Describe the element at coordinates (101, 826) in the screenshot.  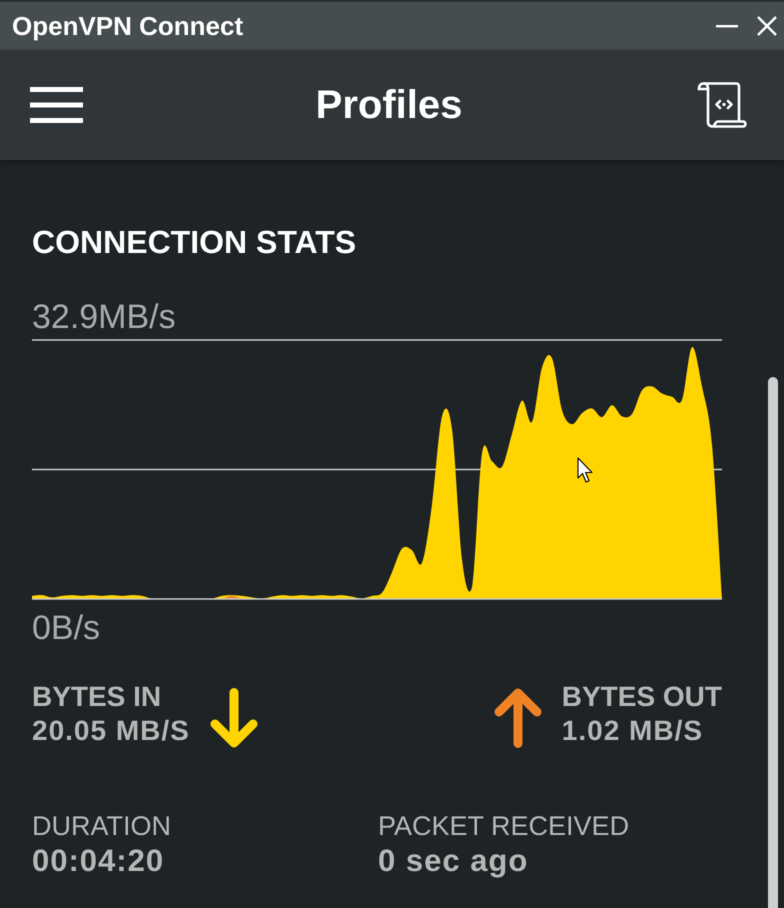
I see `stat-label: DURATION` at that location.